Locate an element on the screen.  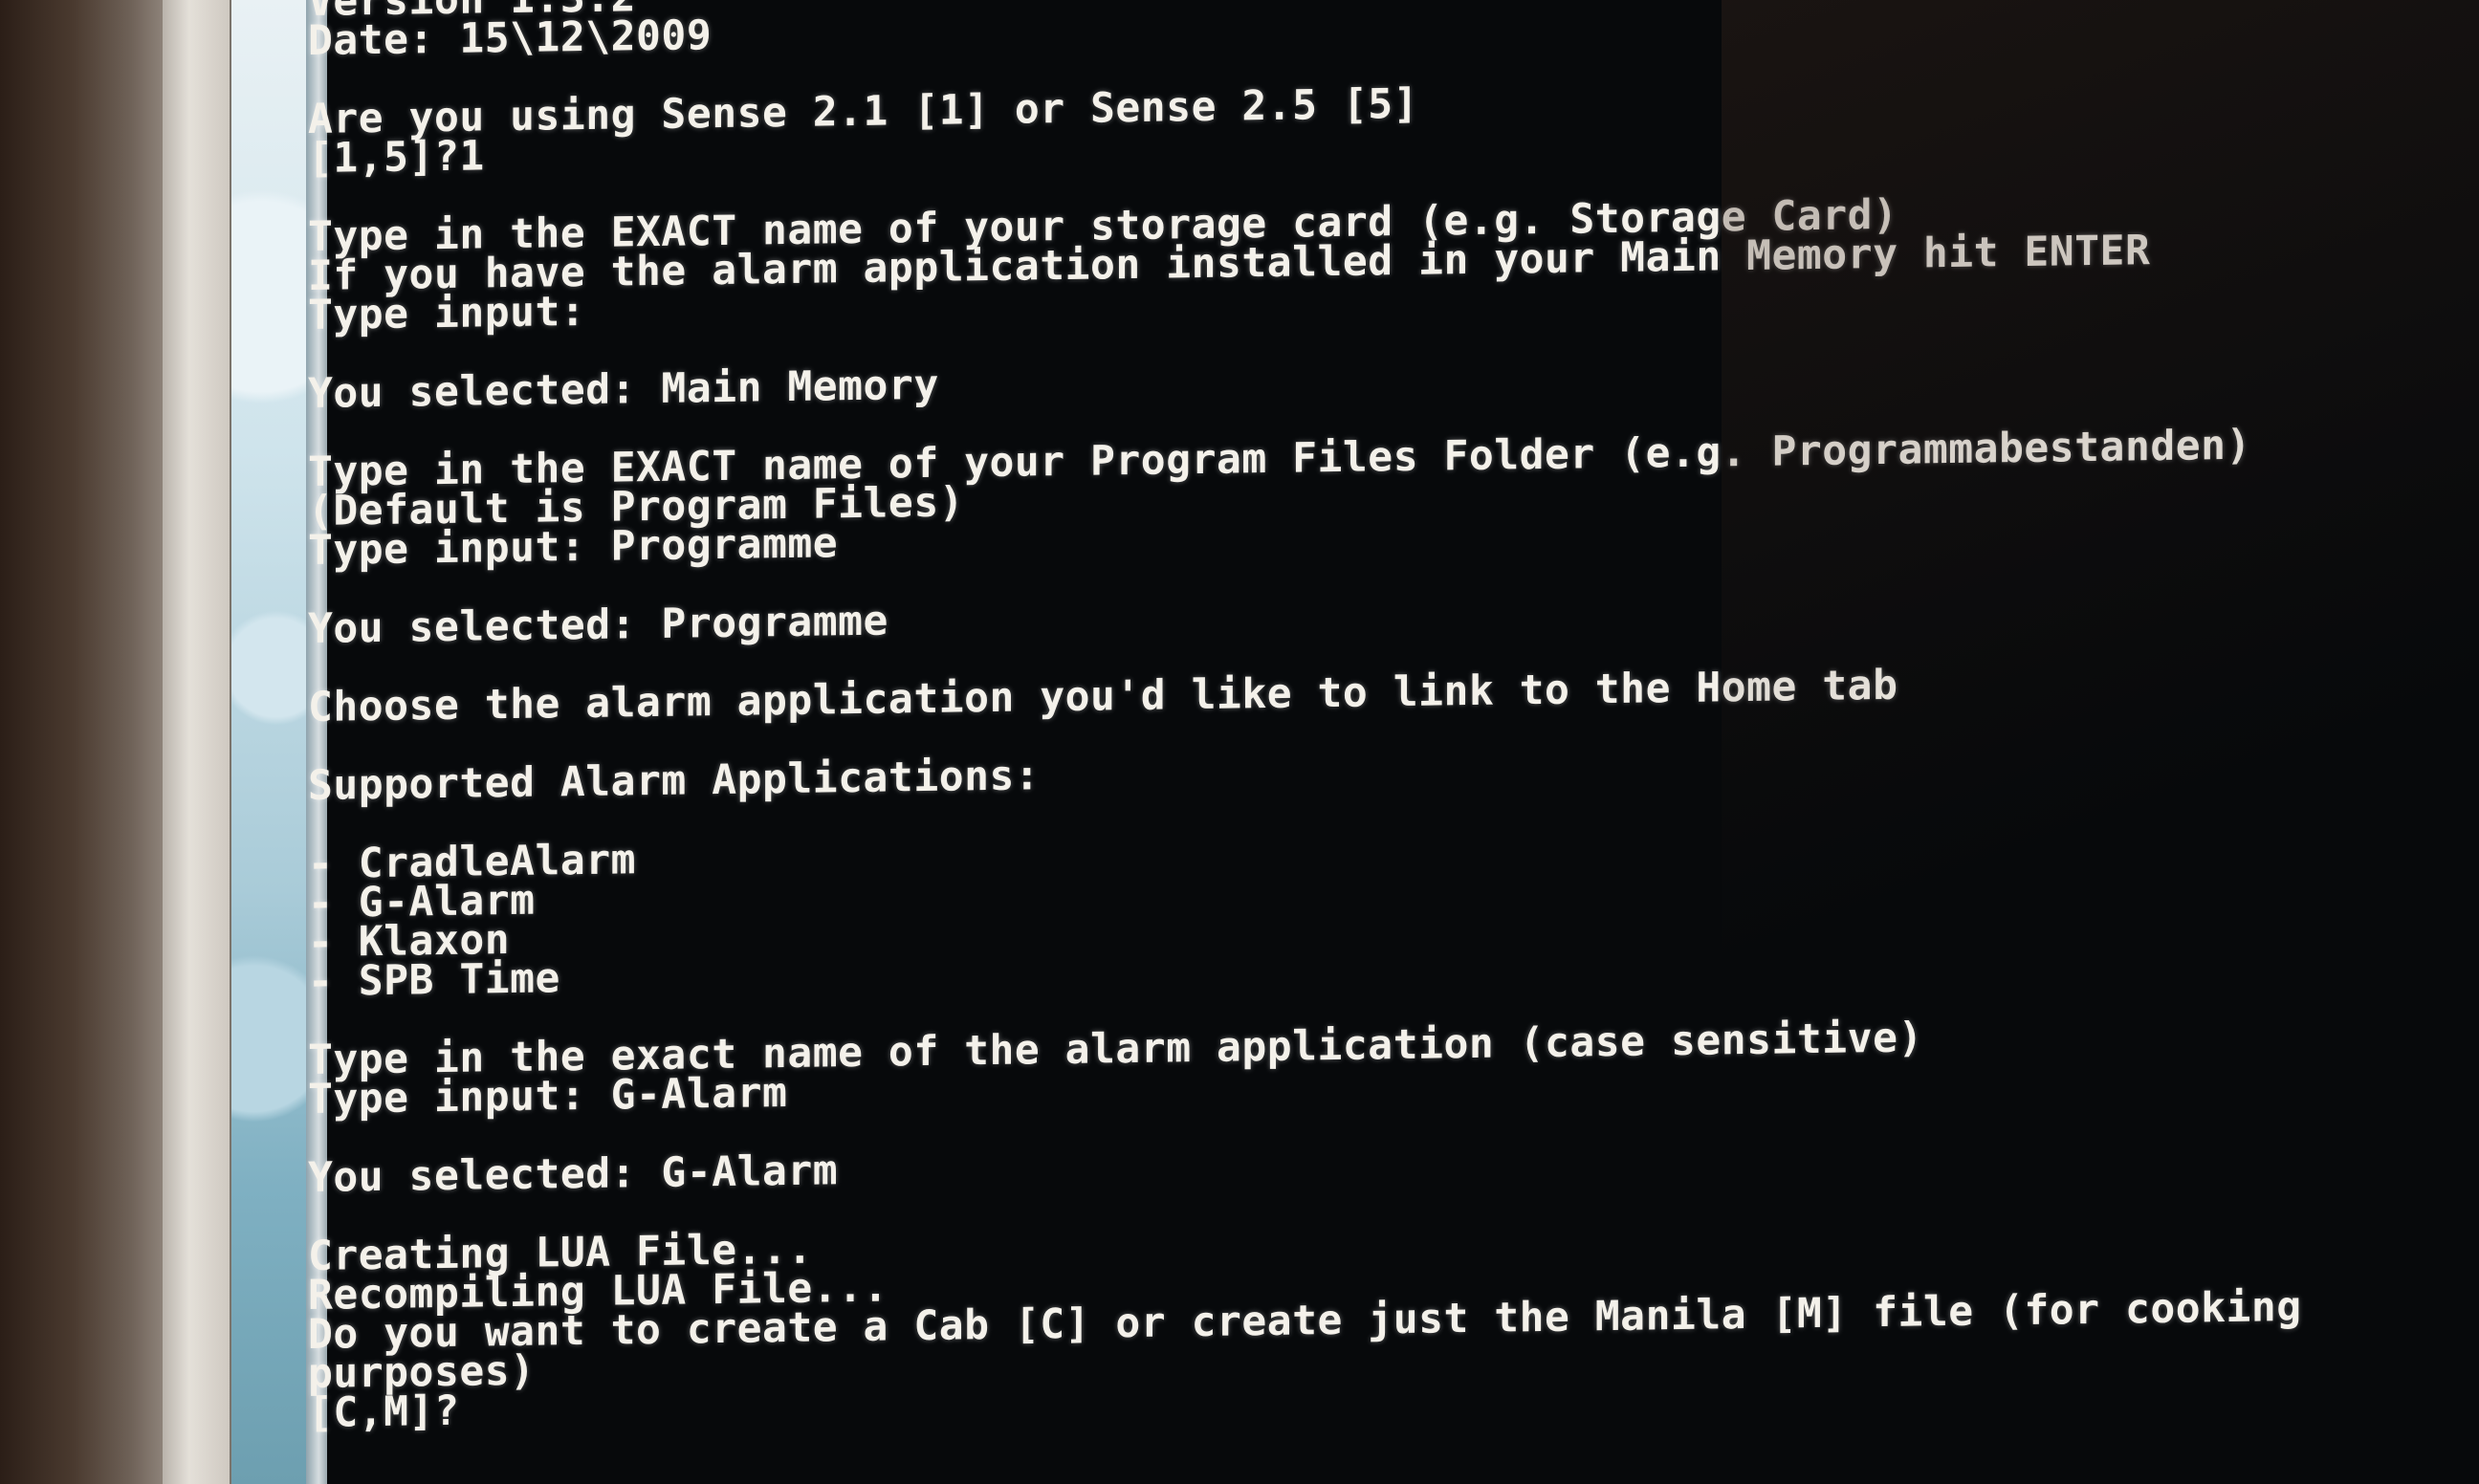
room-background is located at coordinates (81, 742).